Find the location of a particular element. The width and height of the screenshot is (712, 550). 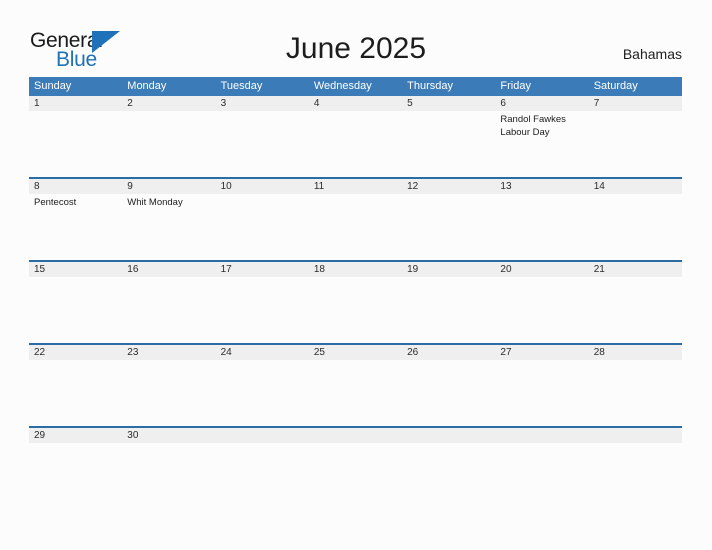

day-events: Randol Fawkes Labour Day is located at coordinates (533, 126).